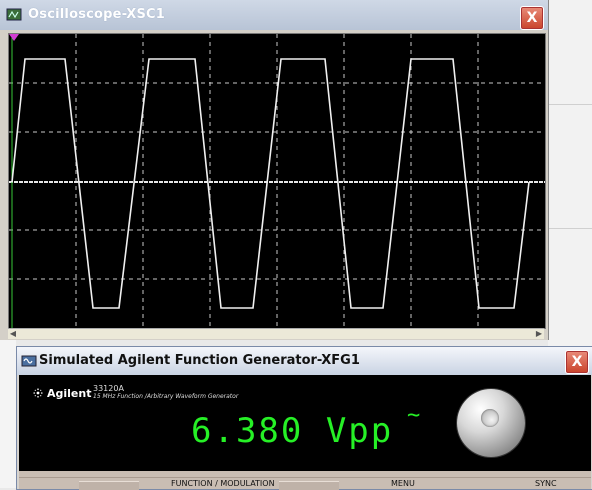  I want to click on knob-dimple, so click(490, 418).